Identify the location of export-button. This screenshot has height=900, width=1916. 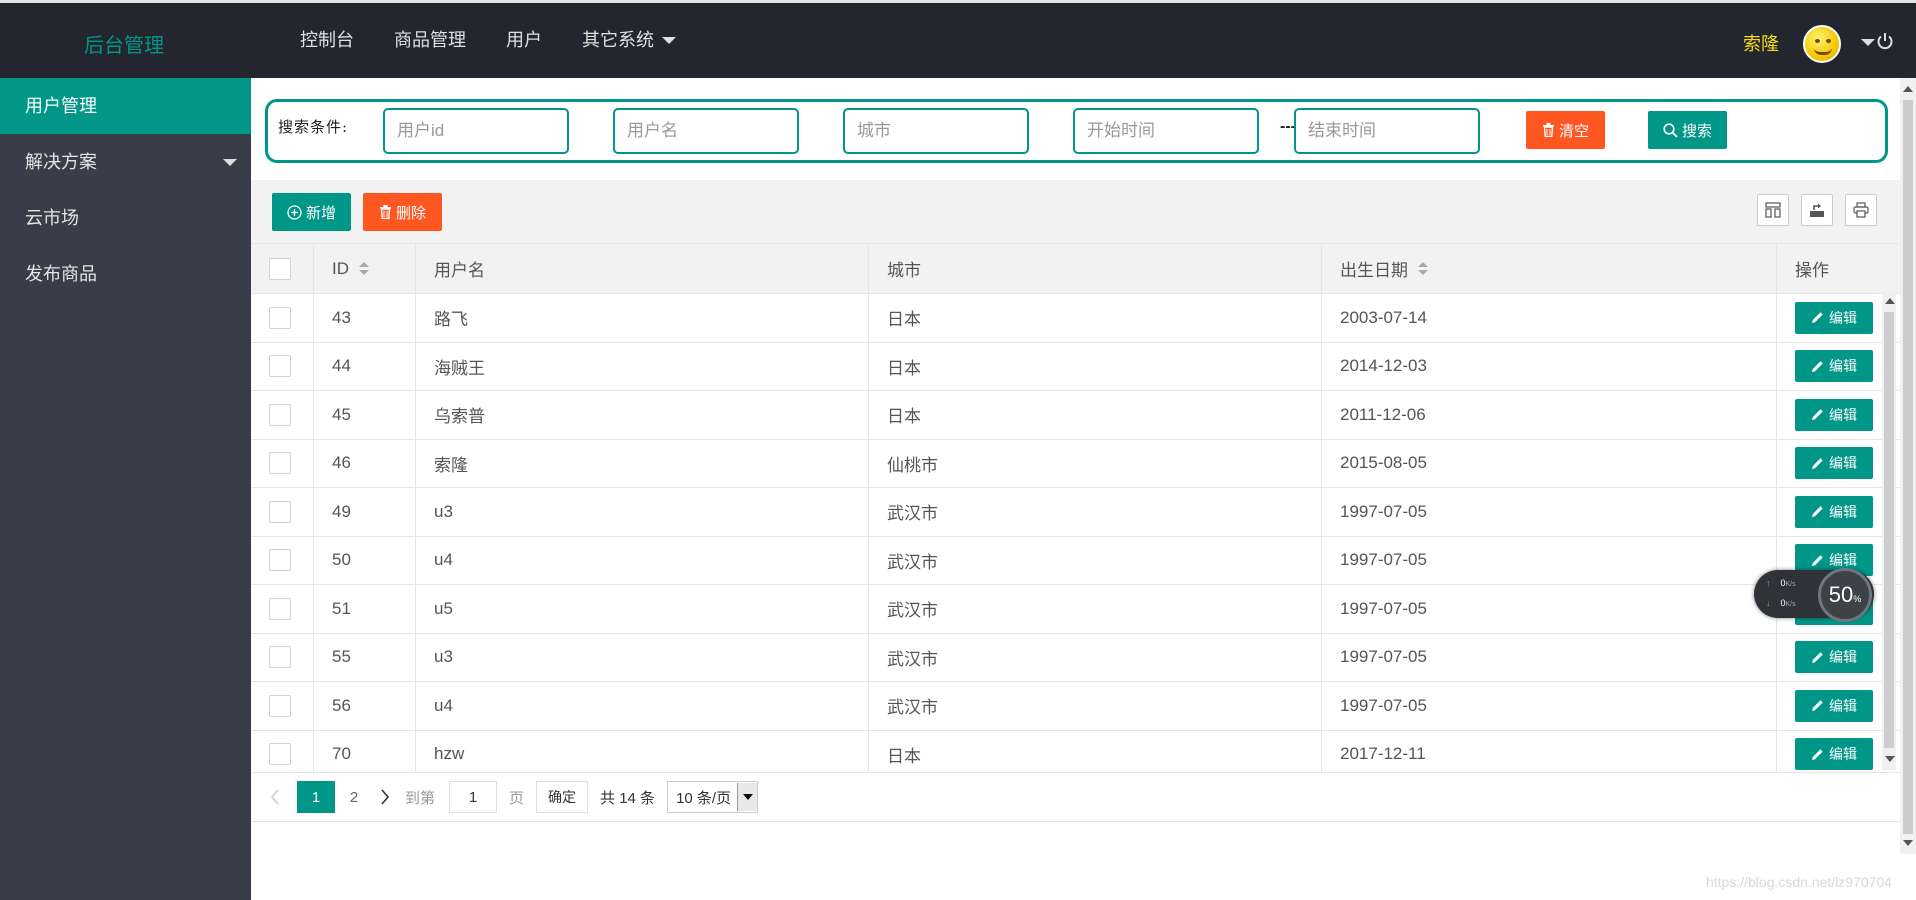
(1817, 210).